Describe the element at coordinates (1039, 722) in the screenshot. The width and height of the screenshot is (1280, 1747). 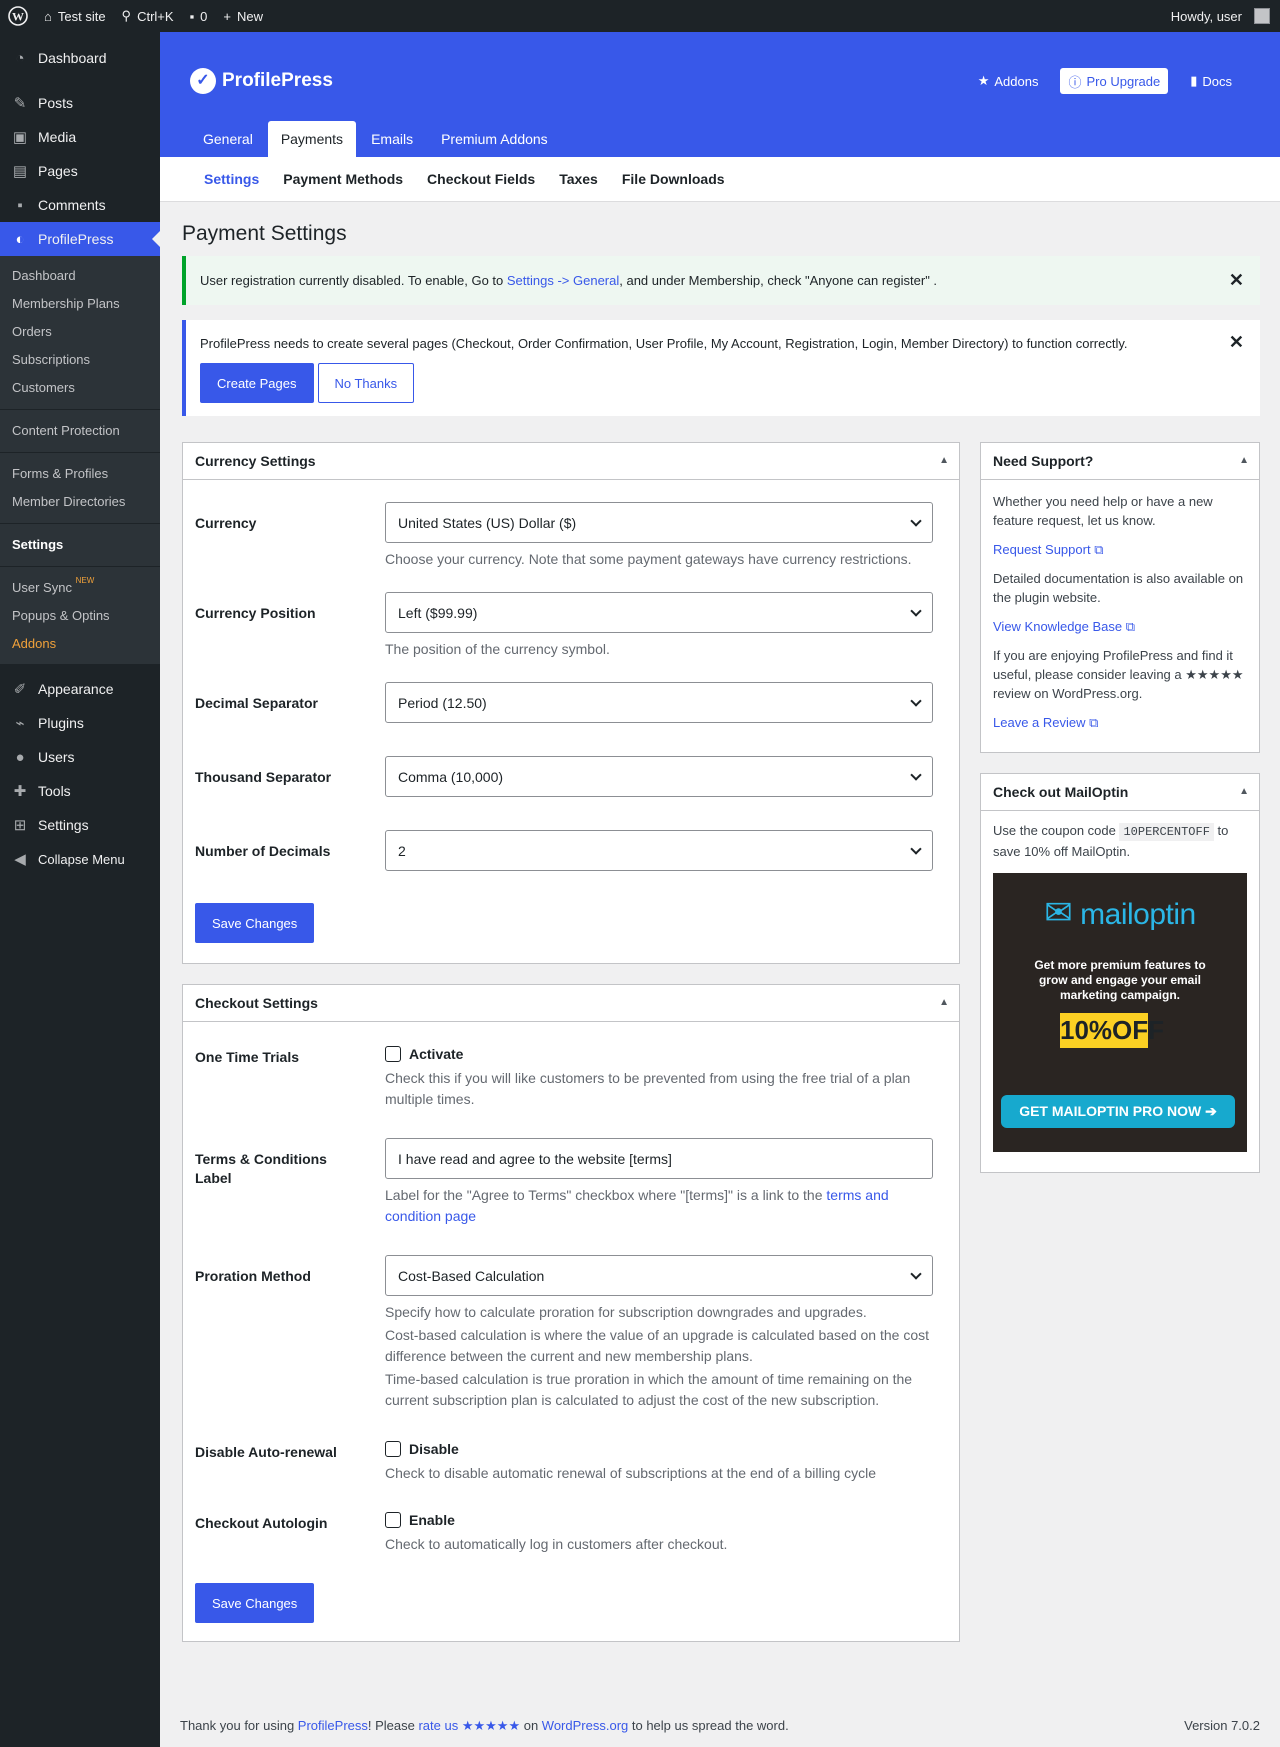
I see `leave-review-link: Leave a Review` at that location.